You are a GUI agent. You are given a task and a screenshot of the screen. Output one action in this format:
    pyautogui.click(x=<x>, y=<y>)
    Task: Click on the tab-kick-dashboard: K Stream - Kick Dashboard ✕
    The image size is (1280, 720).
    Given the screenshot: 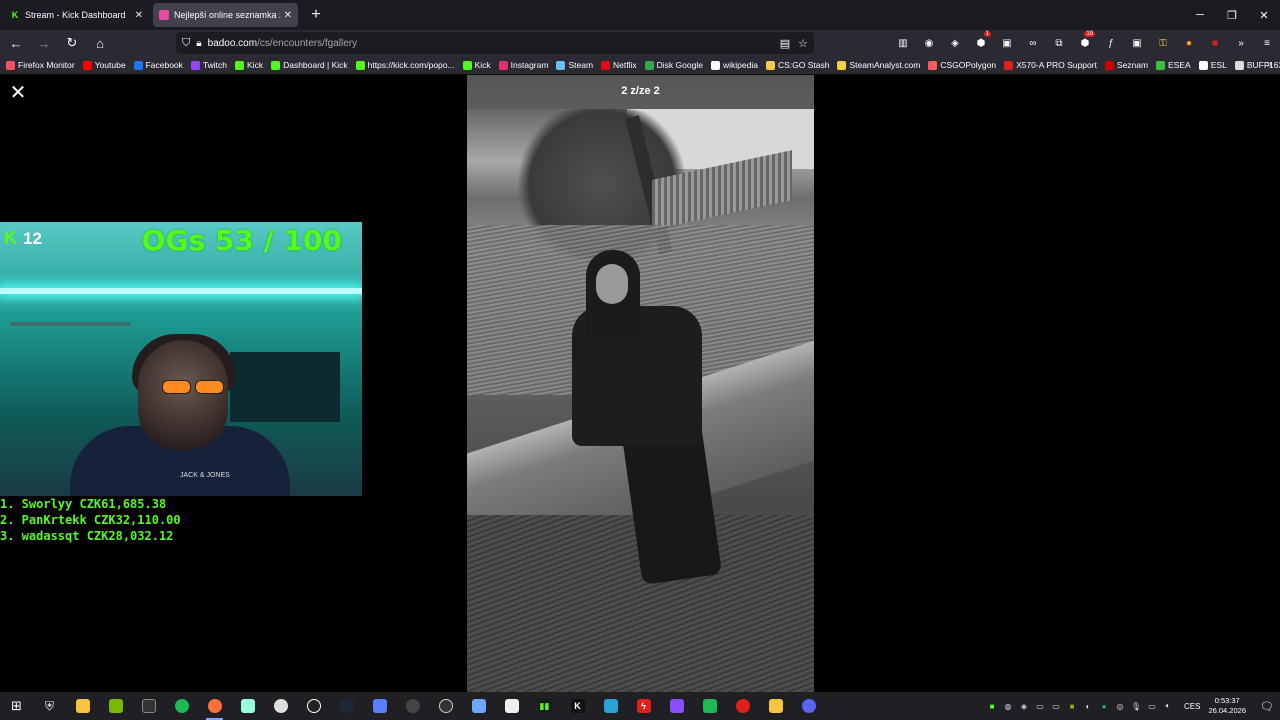 What is the action you would take?
    pyautogui.click(x=76, y=15)
    